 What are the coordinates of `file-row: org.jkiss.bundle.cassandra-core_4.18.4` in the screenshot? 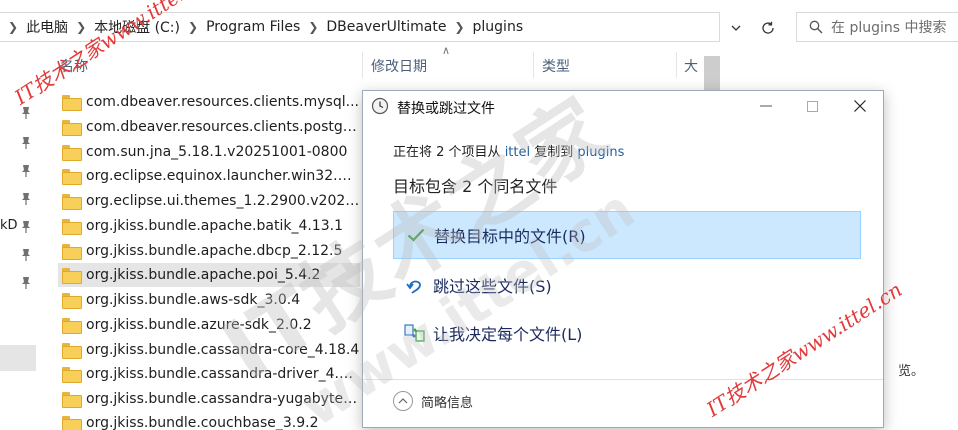 It's located at (209, 350).